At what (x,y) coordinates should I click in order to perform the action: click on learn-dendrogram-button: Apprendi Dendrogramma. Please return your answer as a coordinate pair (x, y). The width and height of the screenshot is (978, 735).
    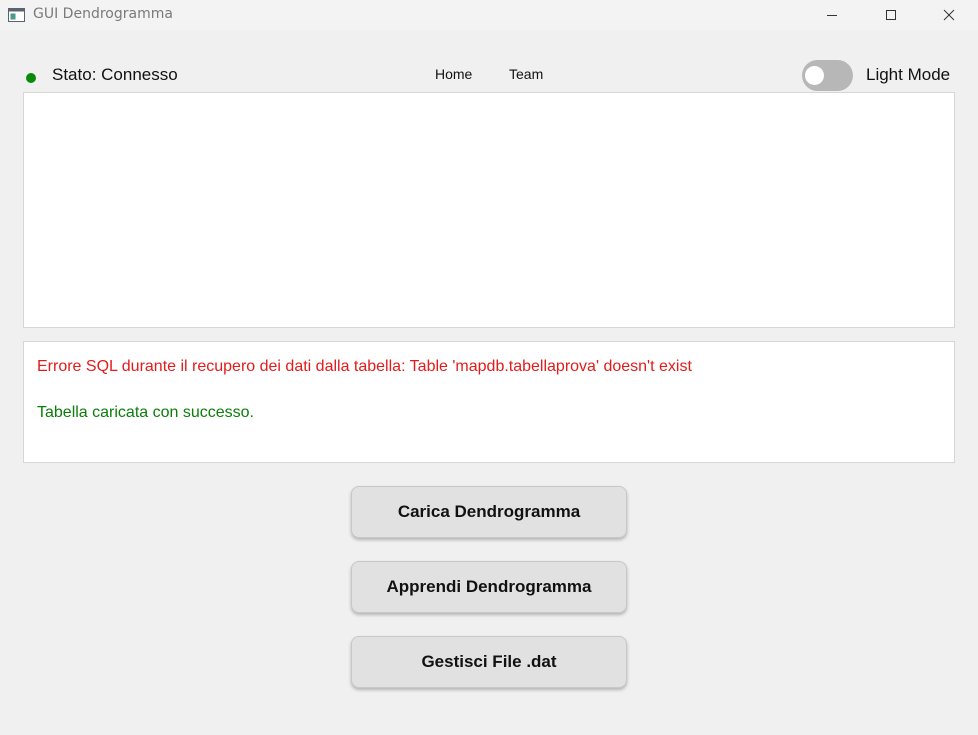
    Looking at the image, I should click on (489, 587).